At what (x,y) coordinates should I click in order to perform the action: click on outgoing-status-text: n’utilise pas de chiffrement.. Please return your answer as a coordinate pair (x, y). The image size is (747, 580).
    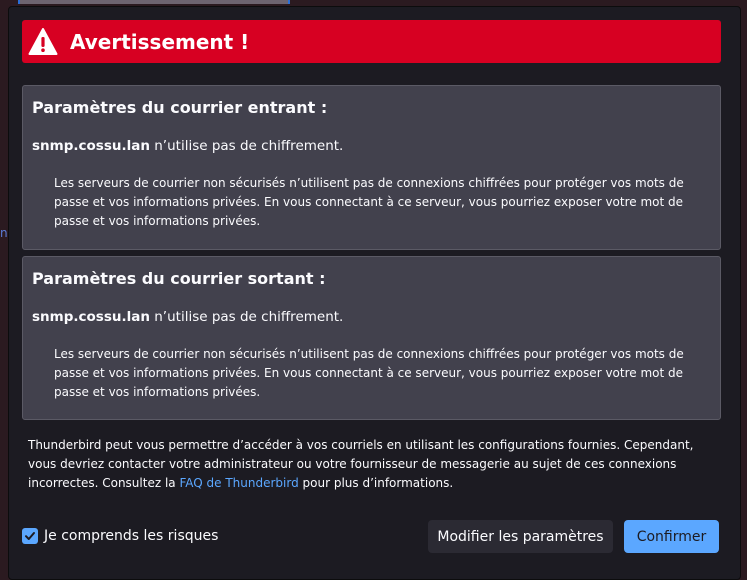
    Looking at the image, I should click on (246, 317).